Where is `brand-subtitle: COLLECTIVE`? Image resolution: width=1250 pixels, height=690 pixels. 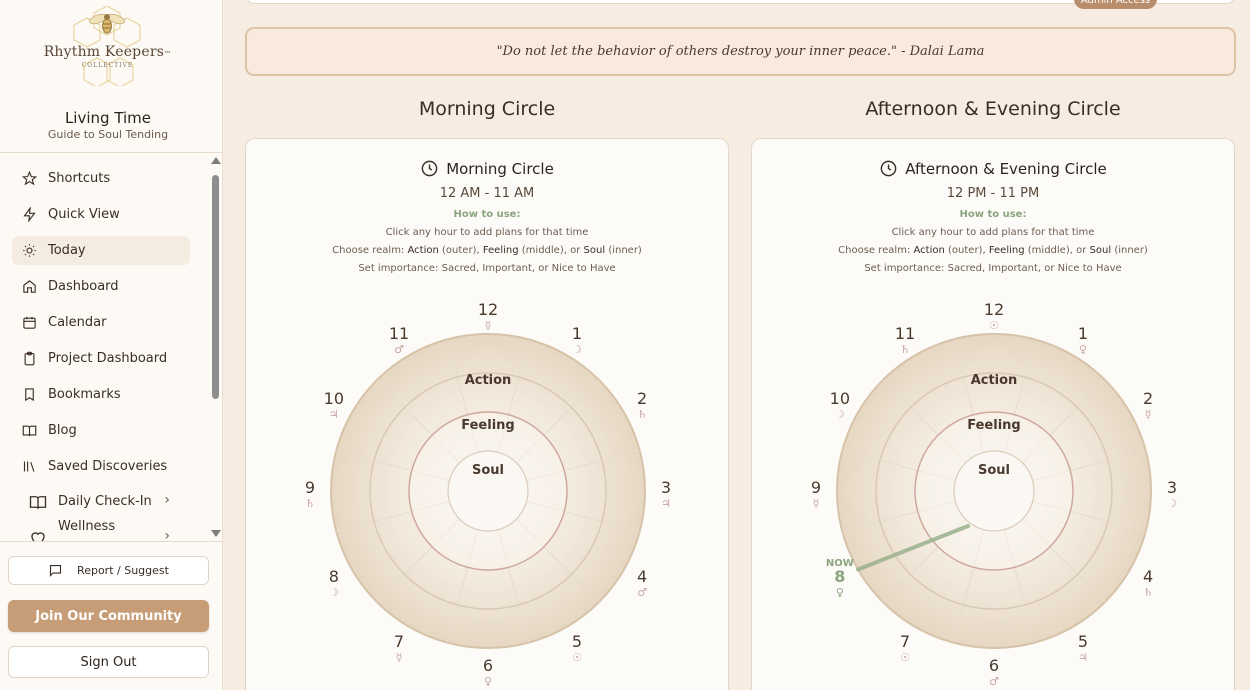 brand-subtitle: COLLECTIVE is located at coordinates (107, 65).